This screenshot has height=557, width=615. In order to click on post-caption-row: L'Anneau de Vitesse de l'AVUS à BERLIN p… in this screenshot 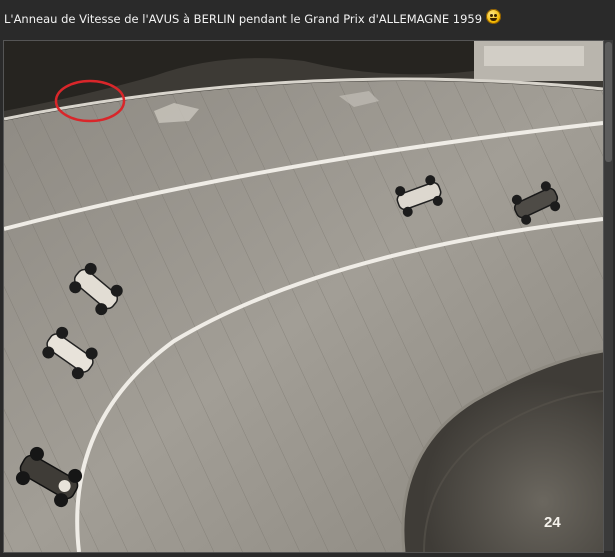, I will do `click(253, 18)`.